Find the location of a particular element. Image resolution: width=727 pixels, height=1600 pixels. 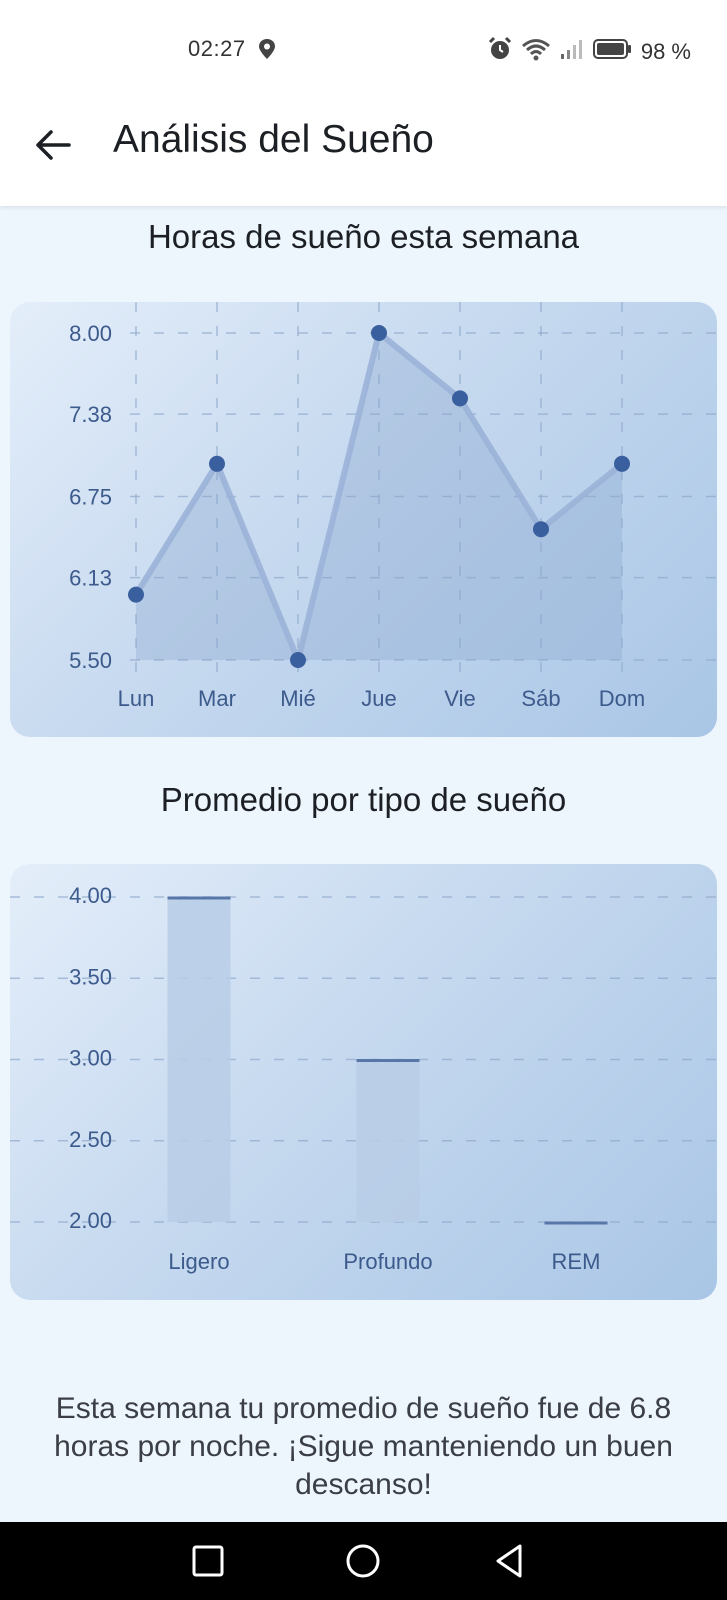

arrow-left-icon is located at coordinates (53, 145).